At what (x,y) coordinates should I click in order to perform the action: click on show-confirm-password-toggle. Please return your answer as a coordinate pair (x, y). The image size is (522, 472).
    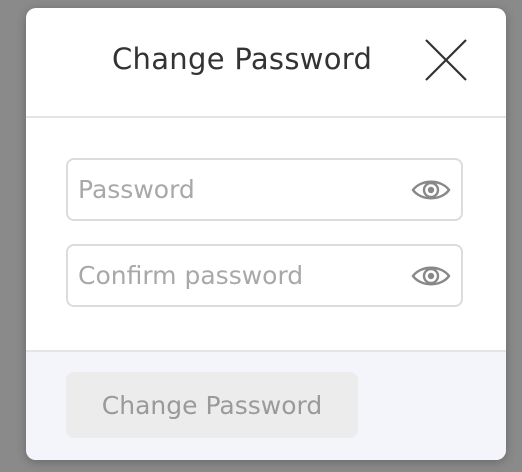
    Looking at the image, I should click on (431, 276).